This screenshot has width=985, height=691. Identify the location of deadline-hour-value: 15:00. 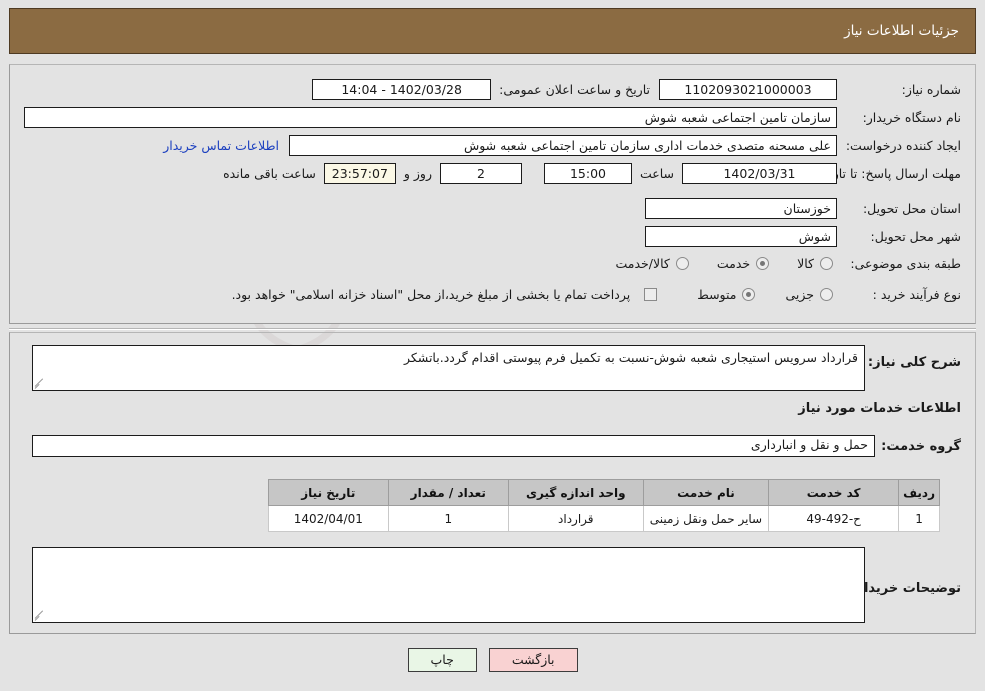
(587, 173).